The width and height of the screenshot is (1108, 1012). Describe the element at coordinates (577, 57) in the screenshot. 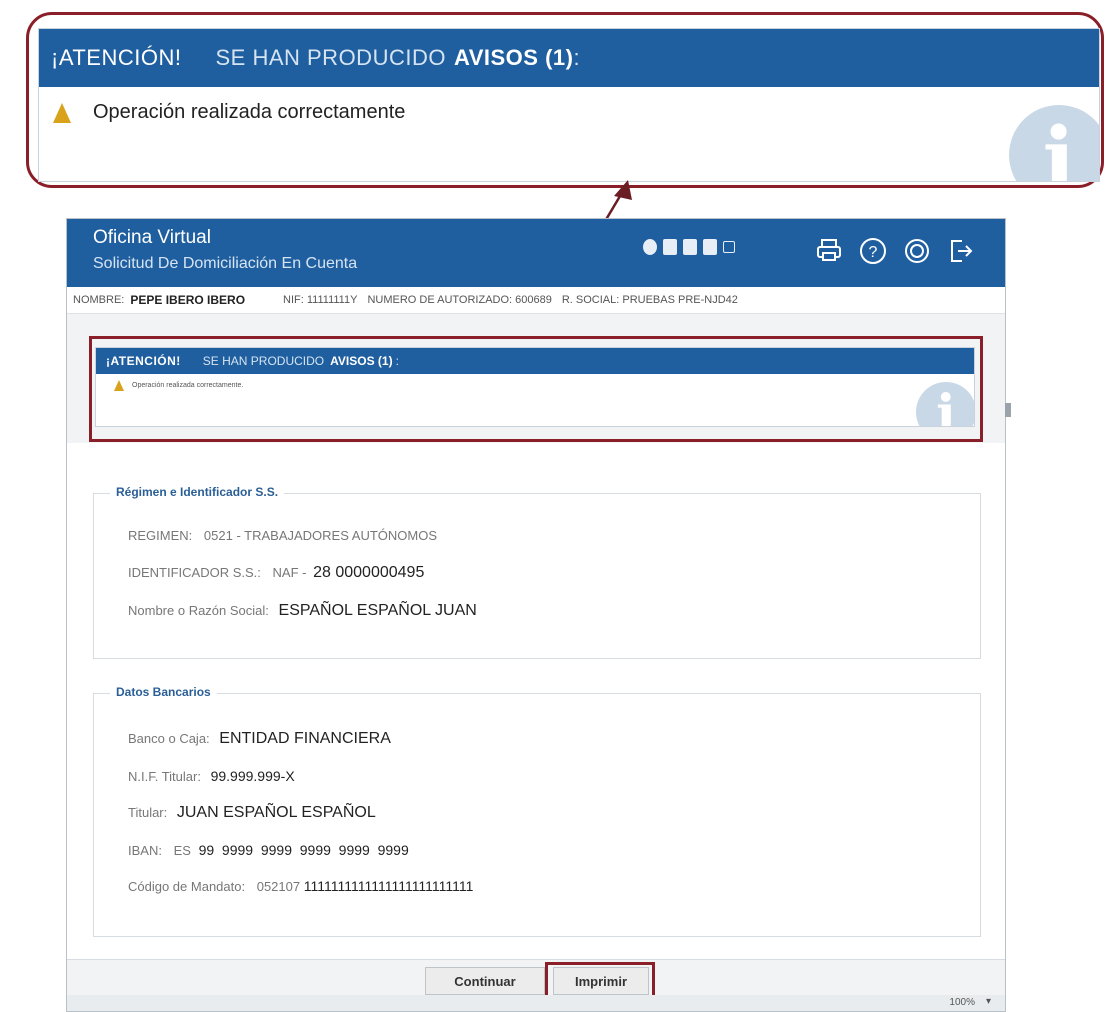

I see `alert-colon: :` at that location.